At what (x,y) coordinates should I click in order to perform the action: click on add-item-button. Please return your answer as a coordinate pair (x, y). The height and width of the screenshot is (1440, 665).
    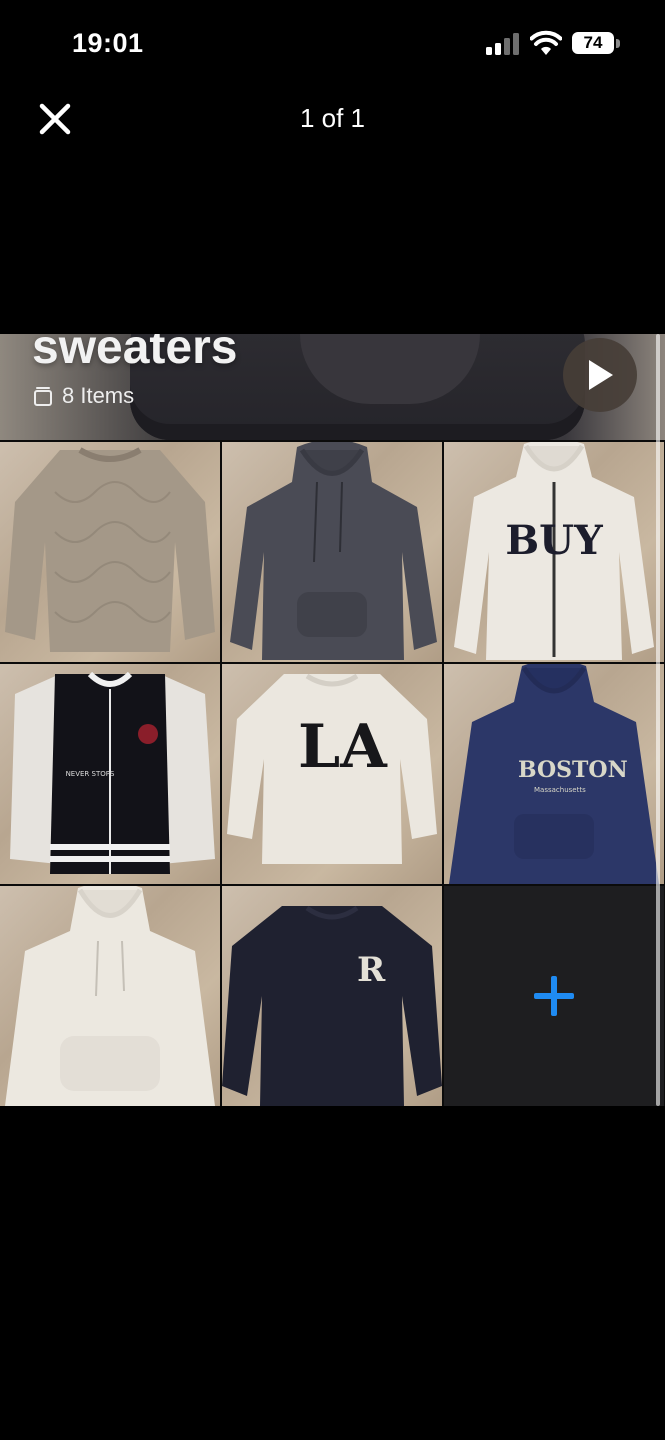
    Looking at the image, I should click on (554, 996).